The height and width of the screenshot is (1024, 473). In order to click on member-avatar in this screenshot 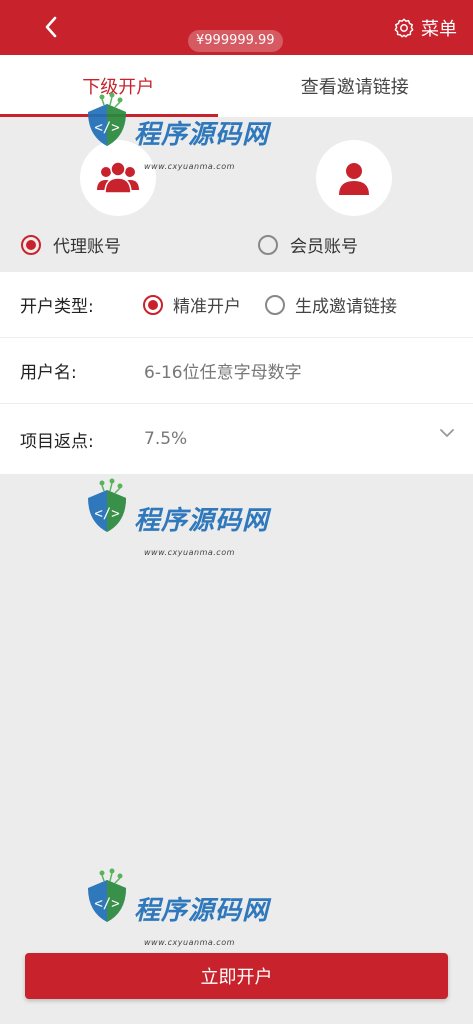, I will do `click(354, 178)`.